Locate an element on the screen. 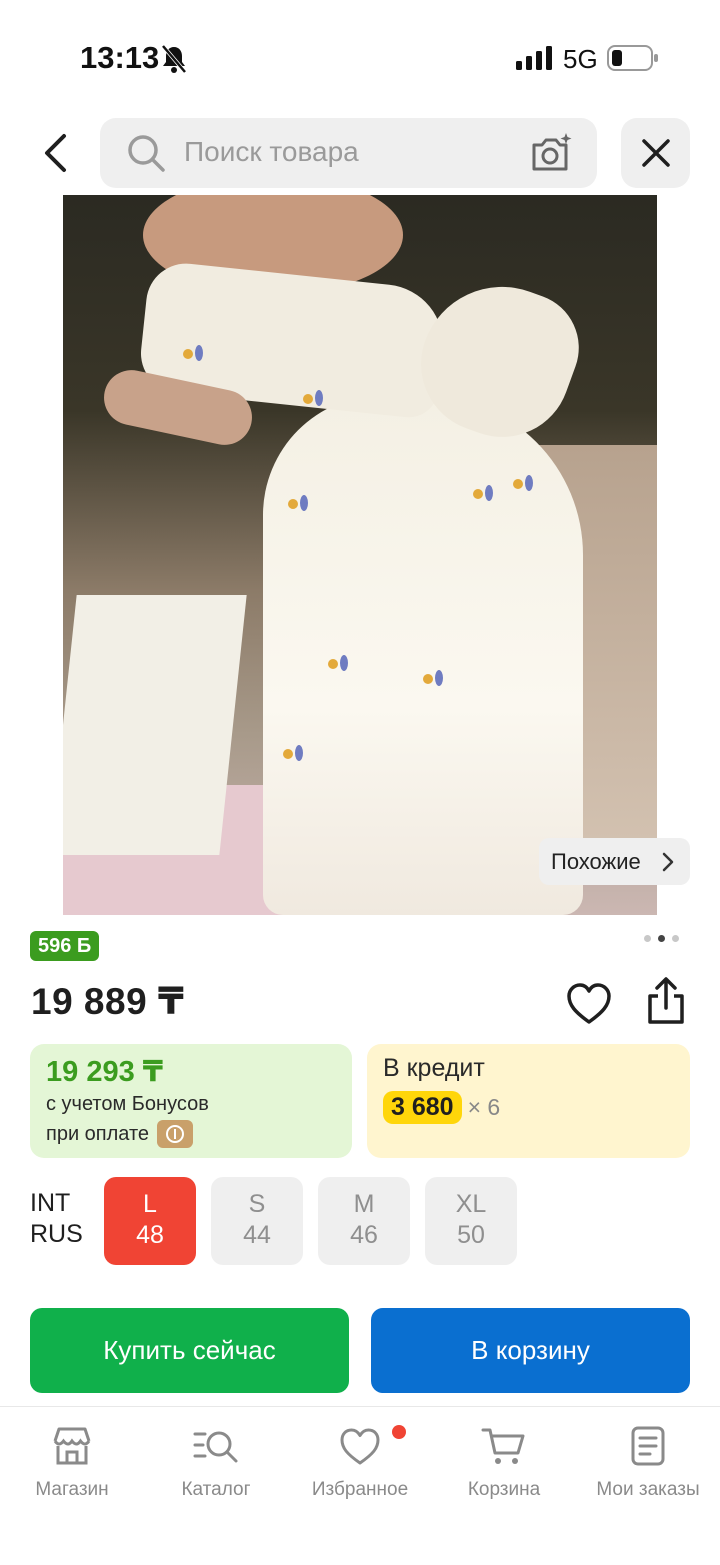 This screenshot has height=1565, width=720. bonus-price-card: 19 293 ₸ с учетом Бонусов при оплате is located at coordinates (191, 1101).